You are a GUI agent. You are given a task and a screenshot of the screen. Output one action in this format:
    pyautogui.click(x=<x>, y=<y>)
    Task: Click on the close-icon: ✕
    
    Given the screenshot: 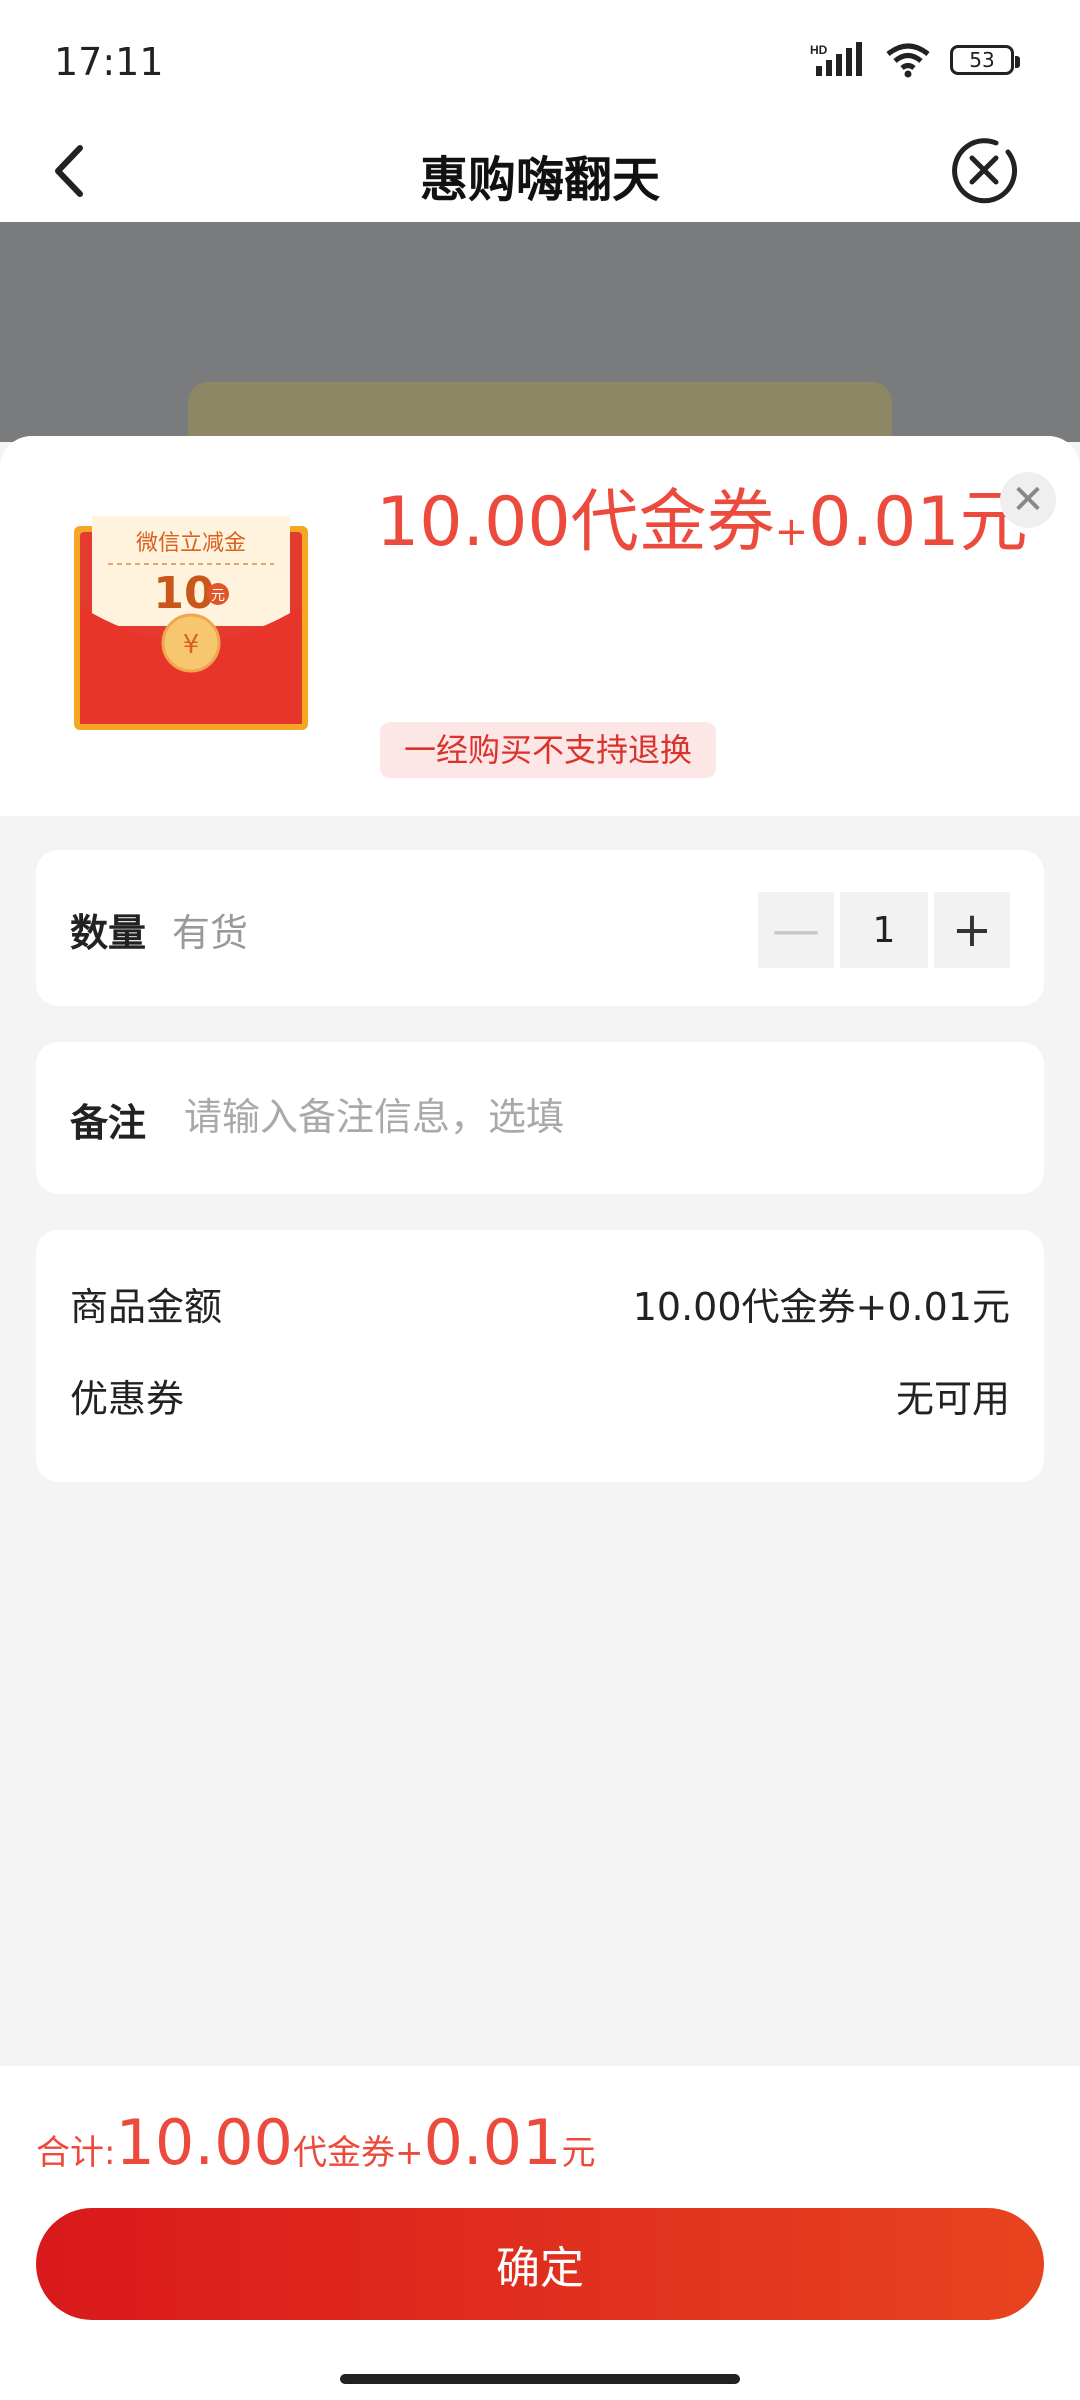 What is the action you would take?
    pyautogui.click(x=1028, y=500)
    